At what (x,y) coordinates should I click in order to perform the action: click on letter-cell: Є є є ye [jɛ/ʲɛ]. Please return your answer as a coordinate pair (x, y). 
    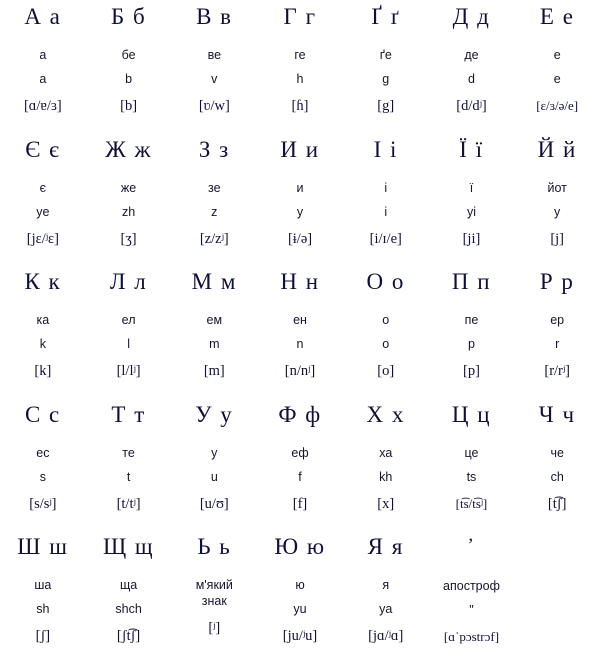
    Looking at the image, I should click on (43, 199).